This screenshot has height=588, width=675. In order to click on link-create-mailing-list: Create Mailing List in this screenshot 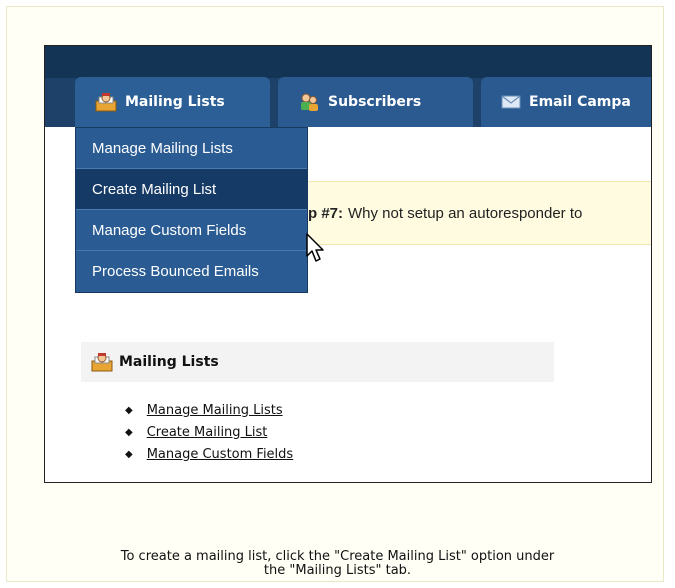, I will do `click(207, 432)`.